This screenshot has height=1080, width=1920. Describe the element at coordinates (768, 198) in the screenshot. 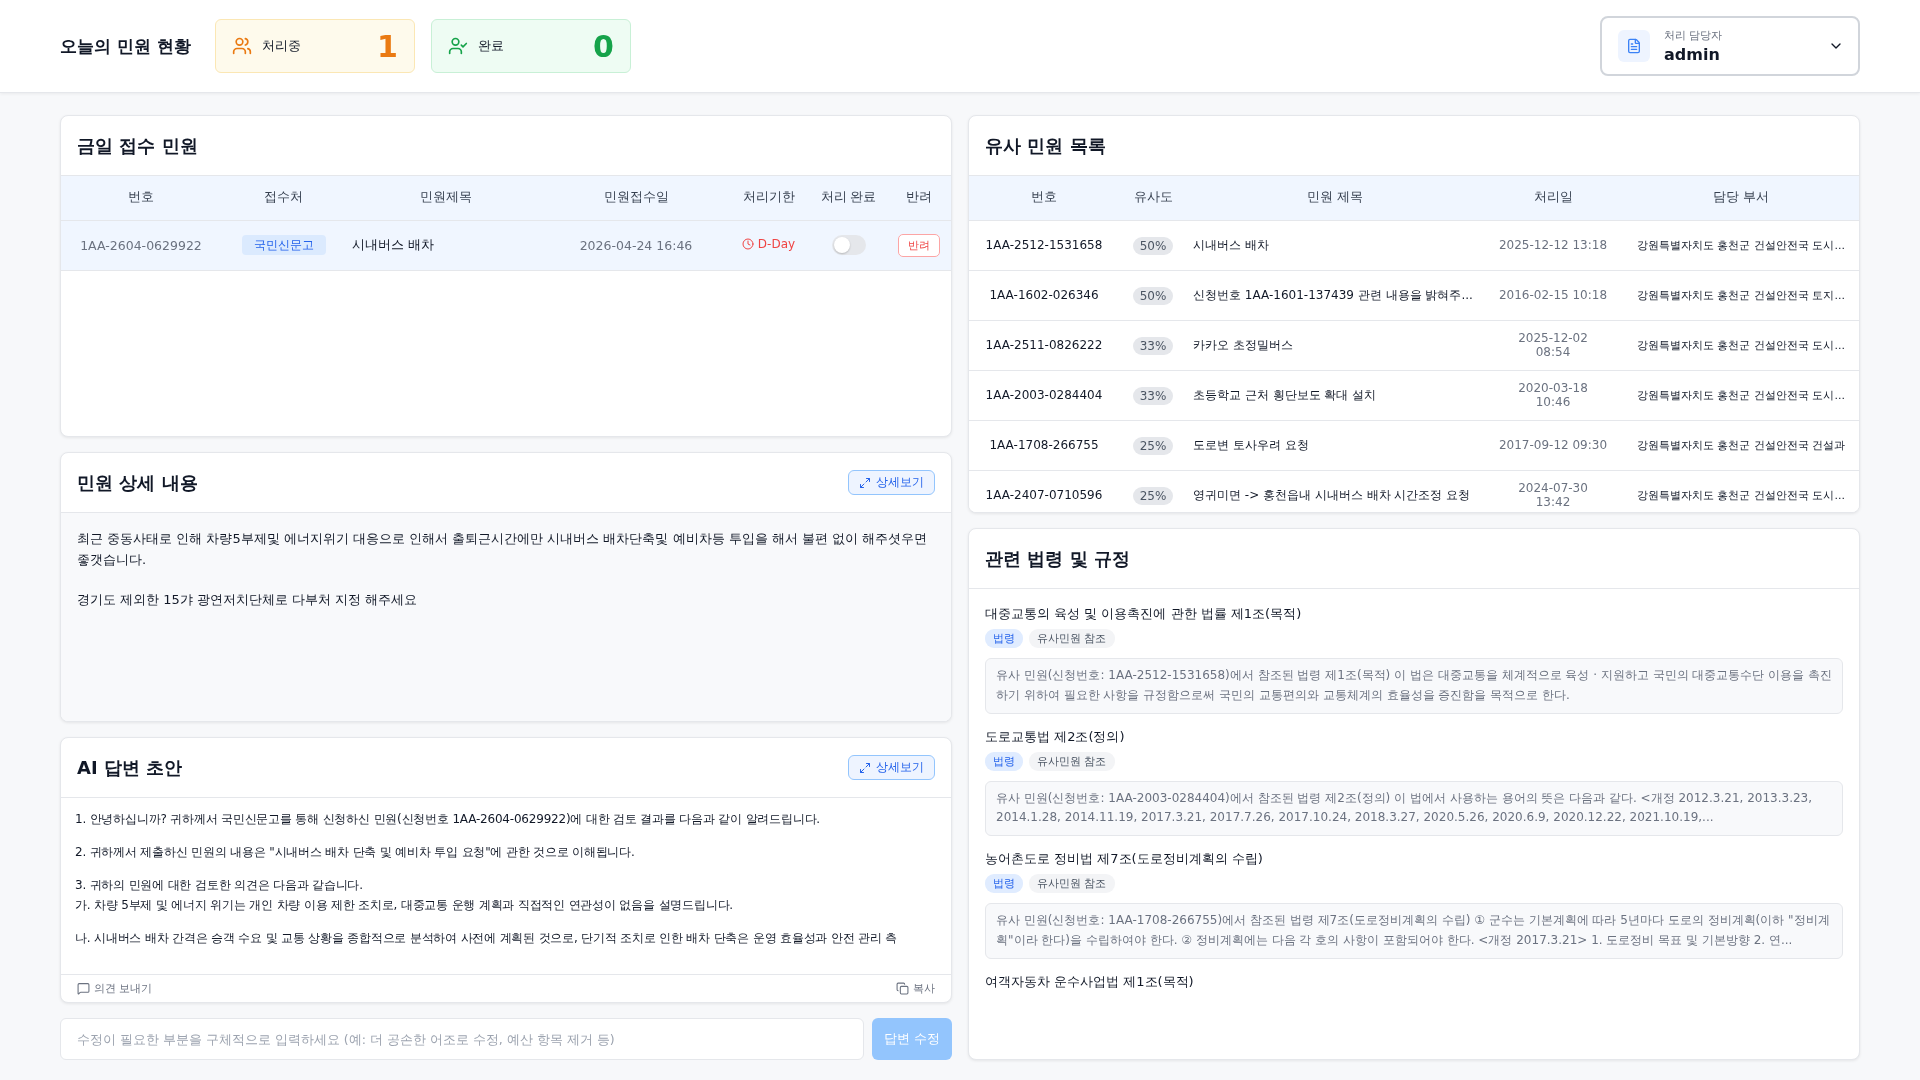

I see `column-header: 처리기한` at that location.